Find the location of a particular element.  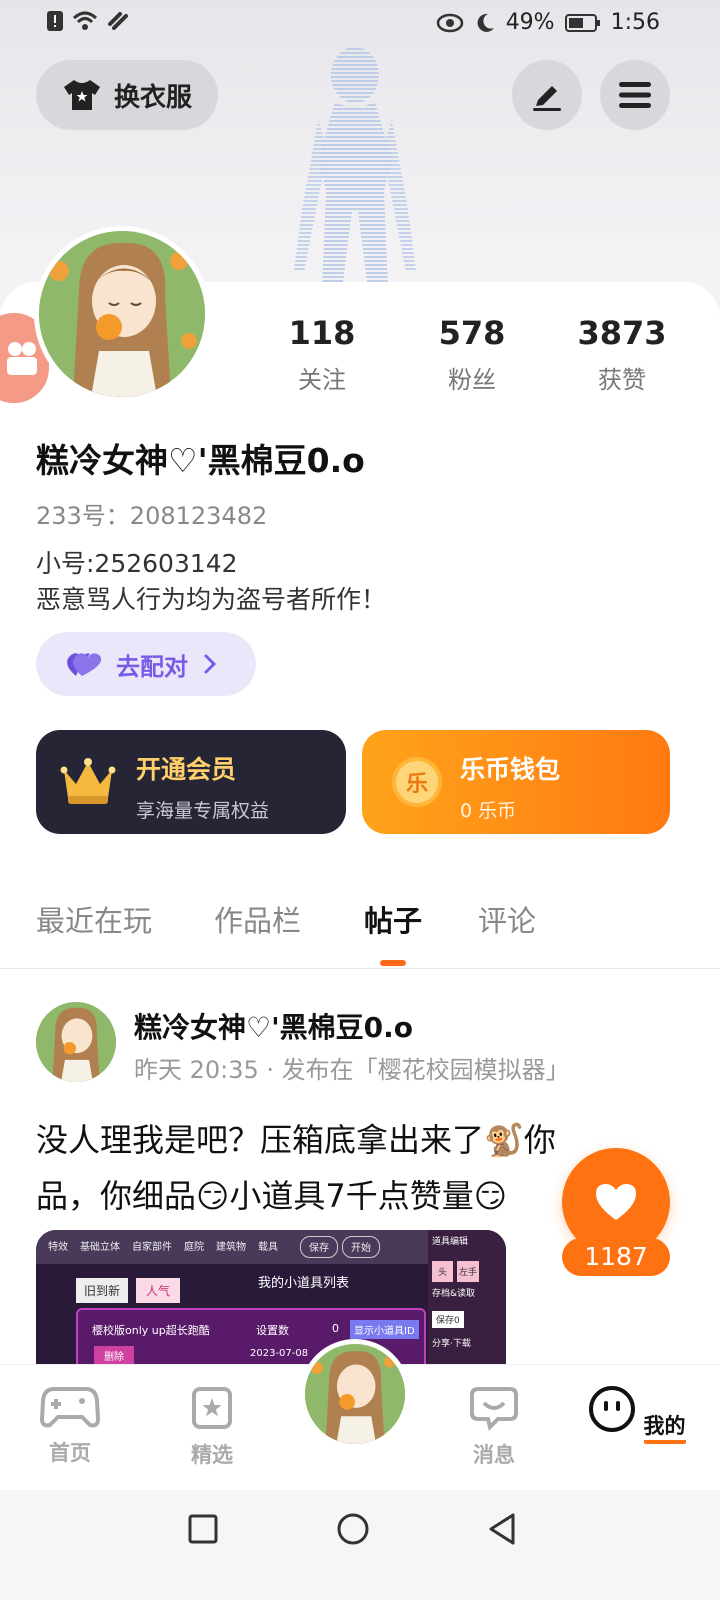

pair-button: 去配对 is located at coordinates (146, 664).